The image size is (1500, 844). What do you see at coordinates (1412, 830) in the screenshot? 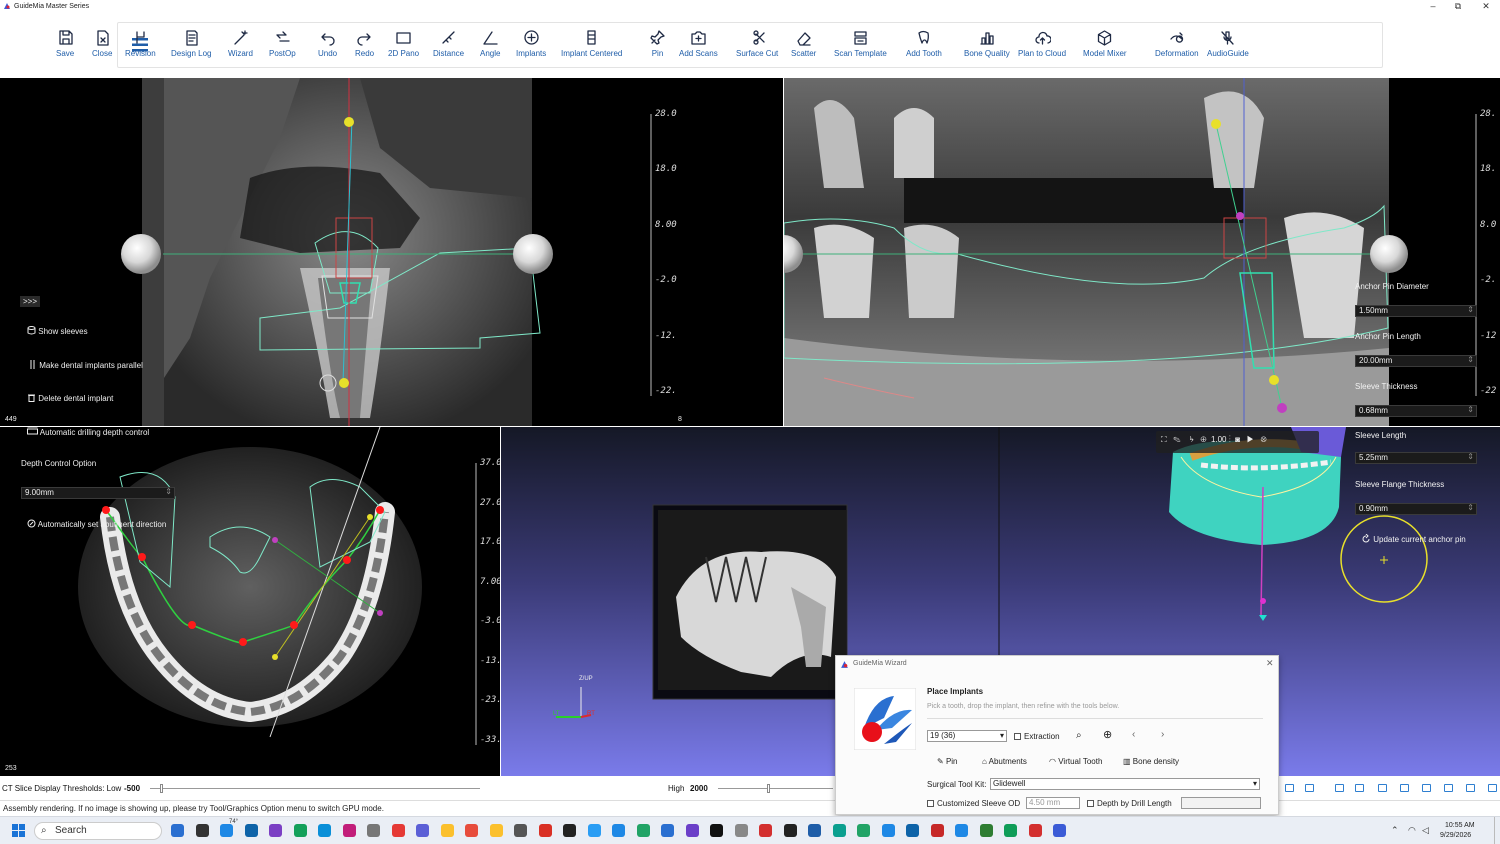
I see `wifi-icon: ◠` at bounding box center [1412, 830].